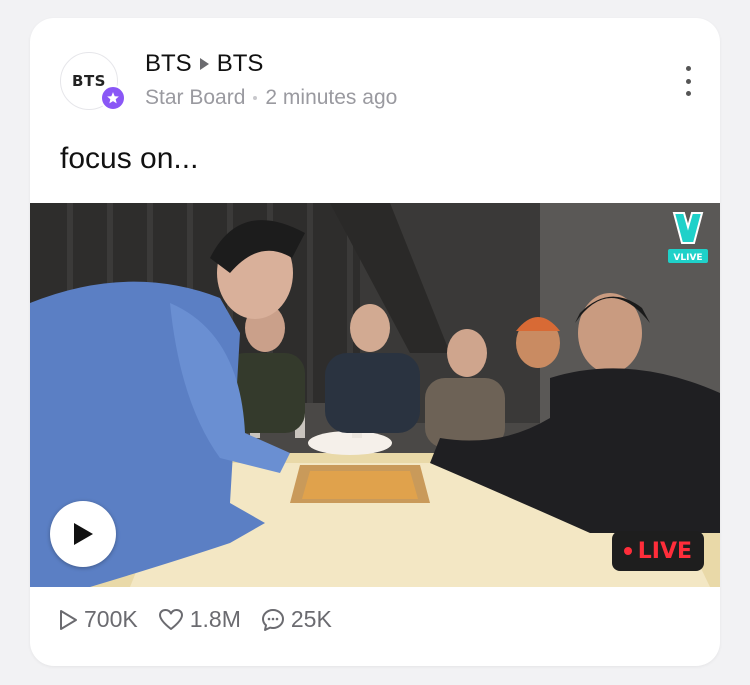 Image resolution: width=750 pixels, height=685 pixels. Describe the element at coordinates (687, 258) in the screenshot. I see `vlive-label: VLIVE` at that location.